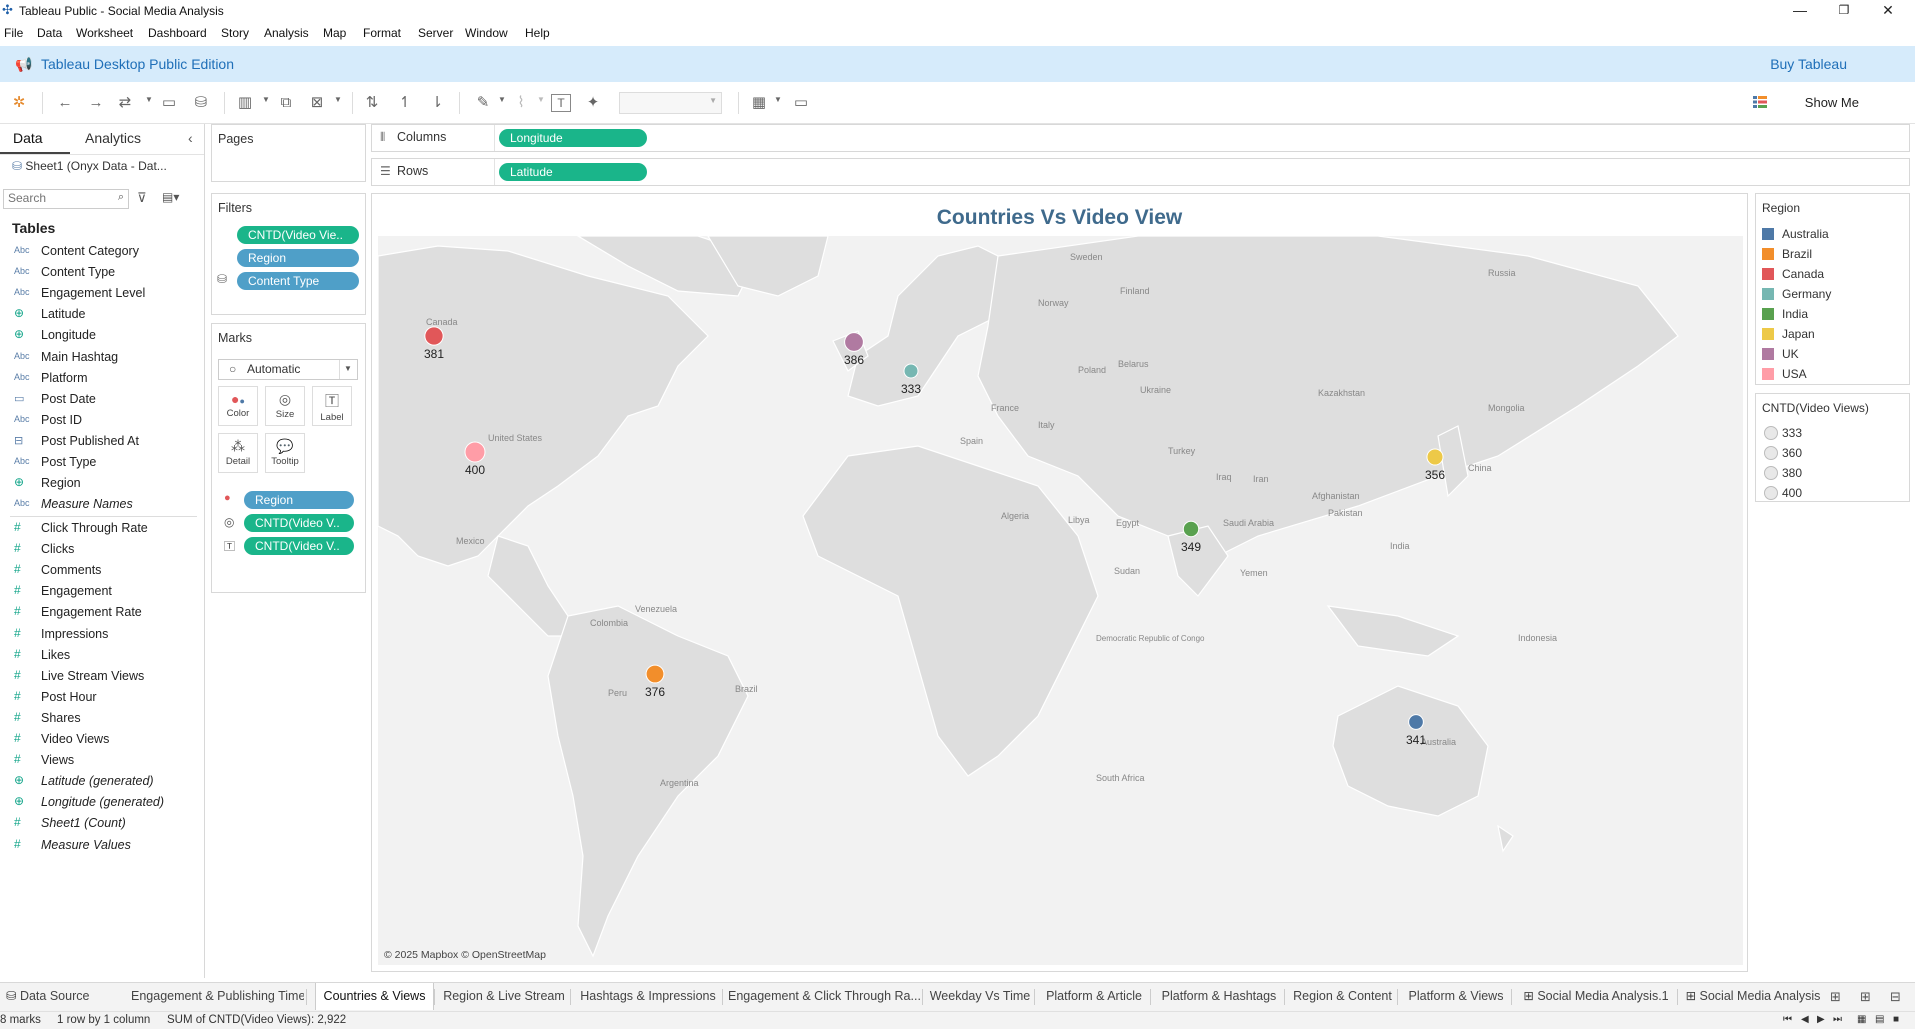  I want to click on menu-server: Server, so click(435, 33).